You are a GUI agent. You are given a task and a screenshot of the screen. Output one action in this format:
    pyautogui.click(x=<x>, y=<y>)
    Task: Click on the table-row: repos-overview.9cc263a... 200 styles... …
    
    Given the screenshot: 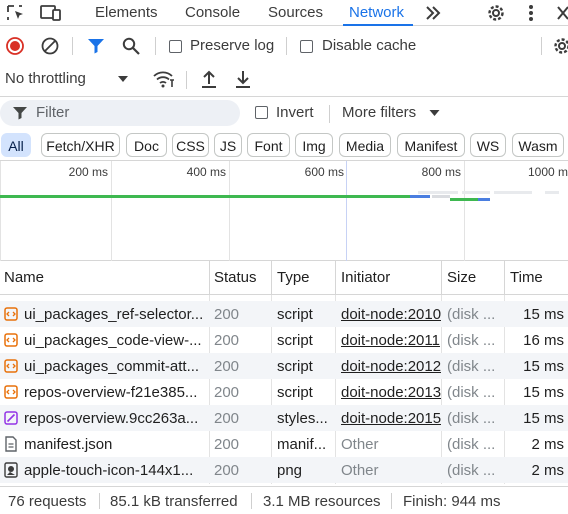 What is the action you would take?
    pyautogui.click(x=284, y=418)
    